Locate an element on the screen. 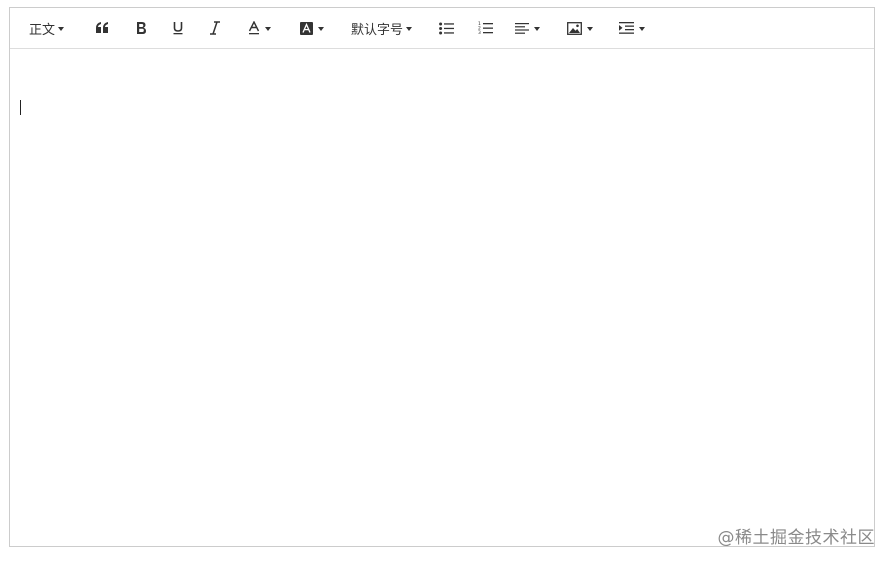 The height and width of the screenshot is (564, 891). underline-icon is located at coordinates (178, 28).